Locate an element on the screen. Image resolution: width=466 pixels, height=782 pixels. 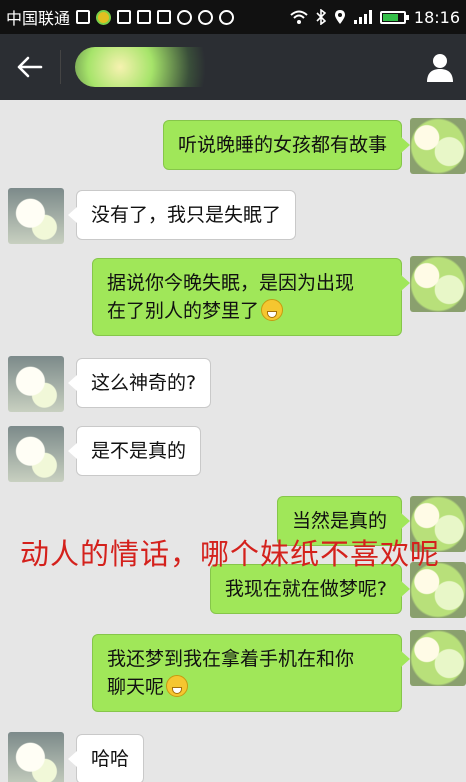
message-bubble-outgoing: 据说你今晚失眠，是因为出现 在了别人的梦里了 is located at coordinates (251, 297).